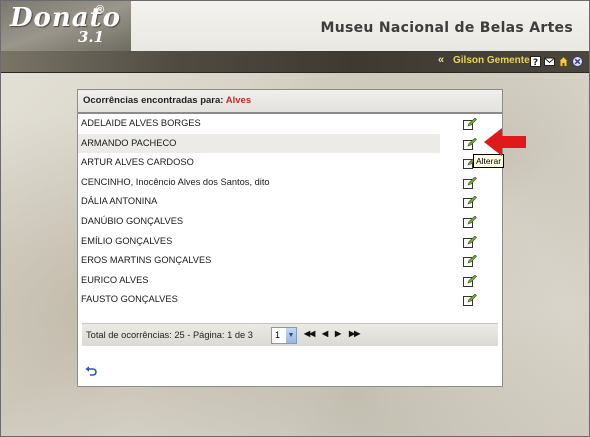 The height and width of the screenshot is (437, 590). What do you see at coordinates (290, 124) in the screenshot?
I see `list-item: ADELAIDE ALVES BORGES` at bounding box center [290, 124].